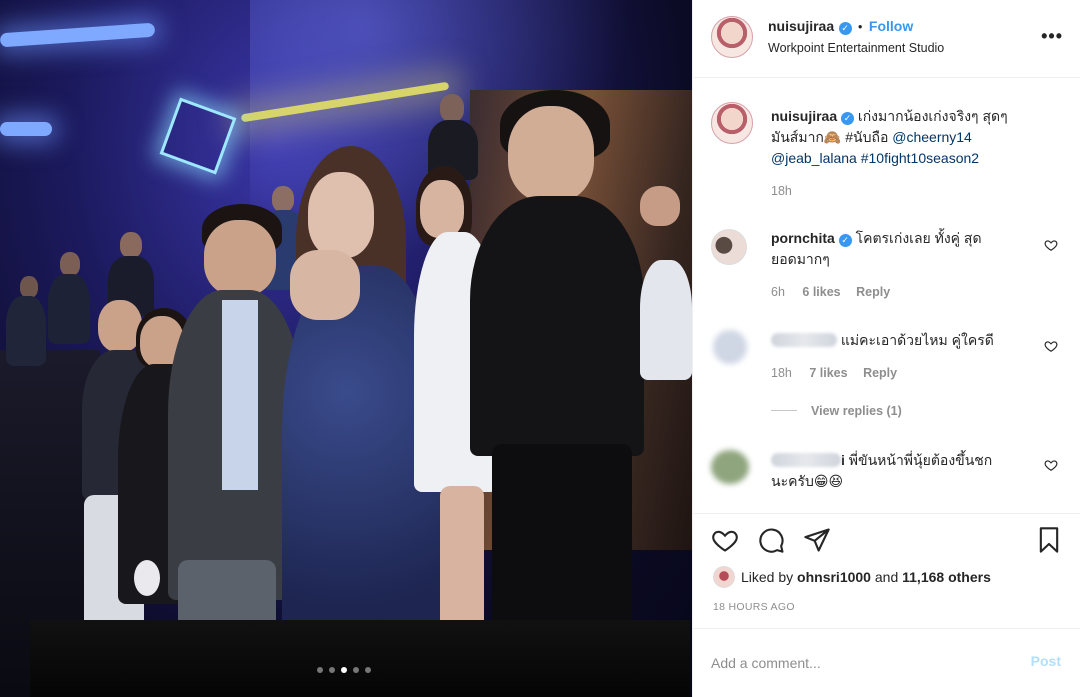 The image size is (1080, 697). What do you see at coordinates (920, 158) in the screenshot?
I see `hashtag-link: #10fight10season2` at bounding box center [920, 158].